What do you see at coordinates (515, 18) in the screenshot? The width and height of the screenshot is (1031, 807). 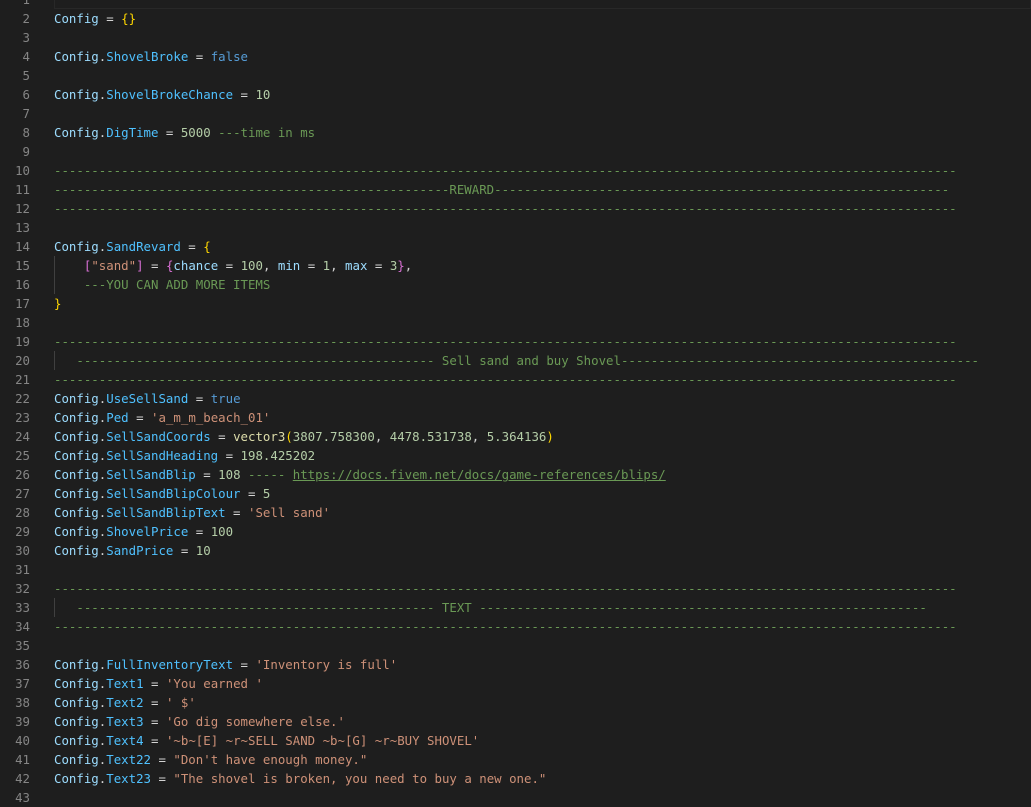 I see `code-line: 2 Config = {}` at bounding box center [515, 18].